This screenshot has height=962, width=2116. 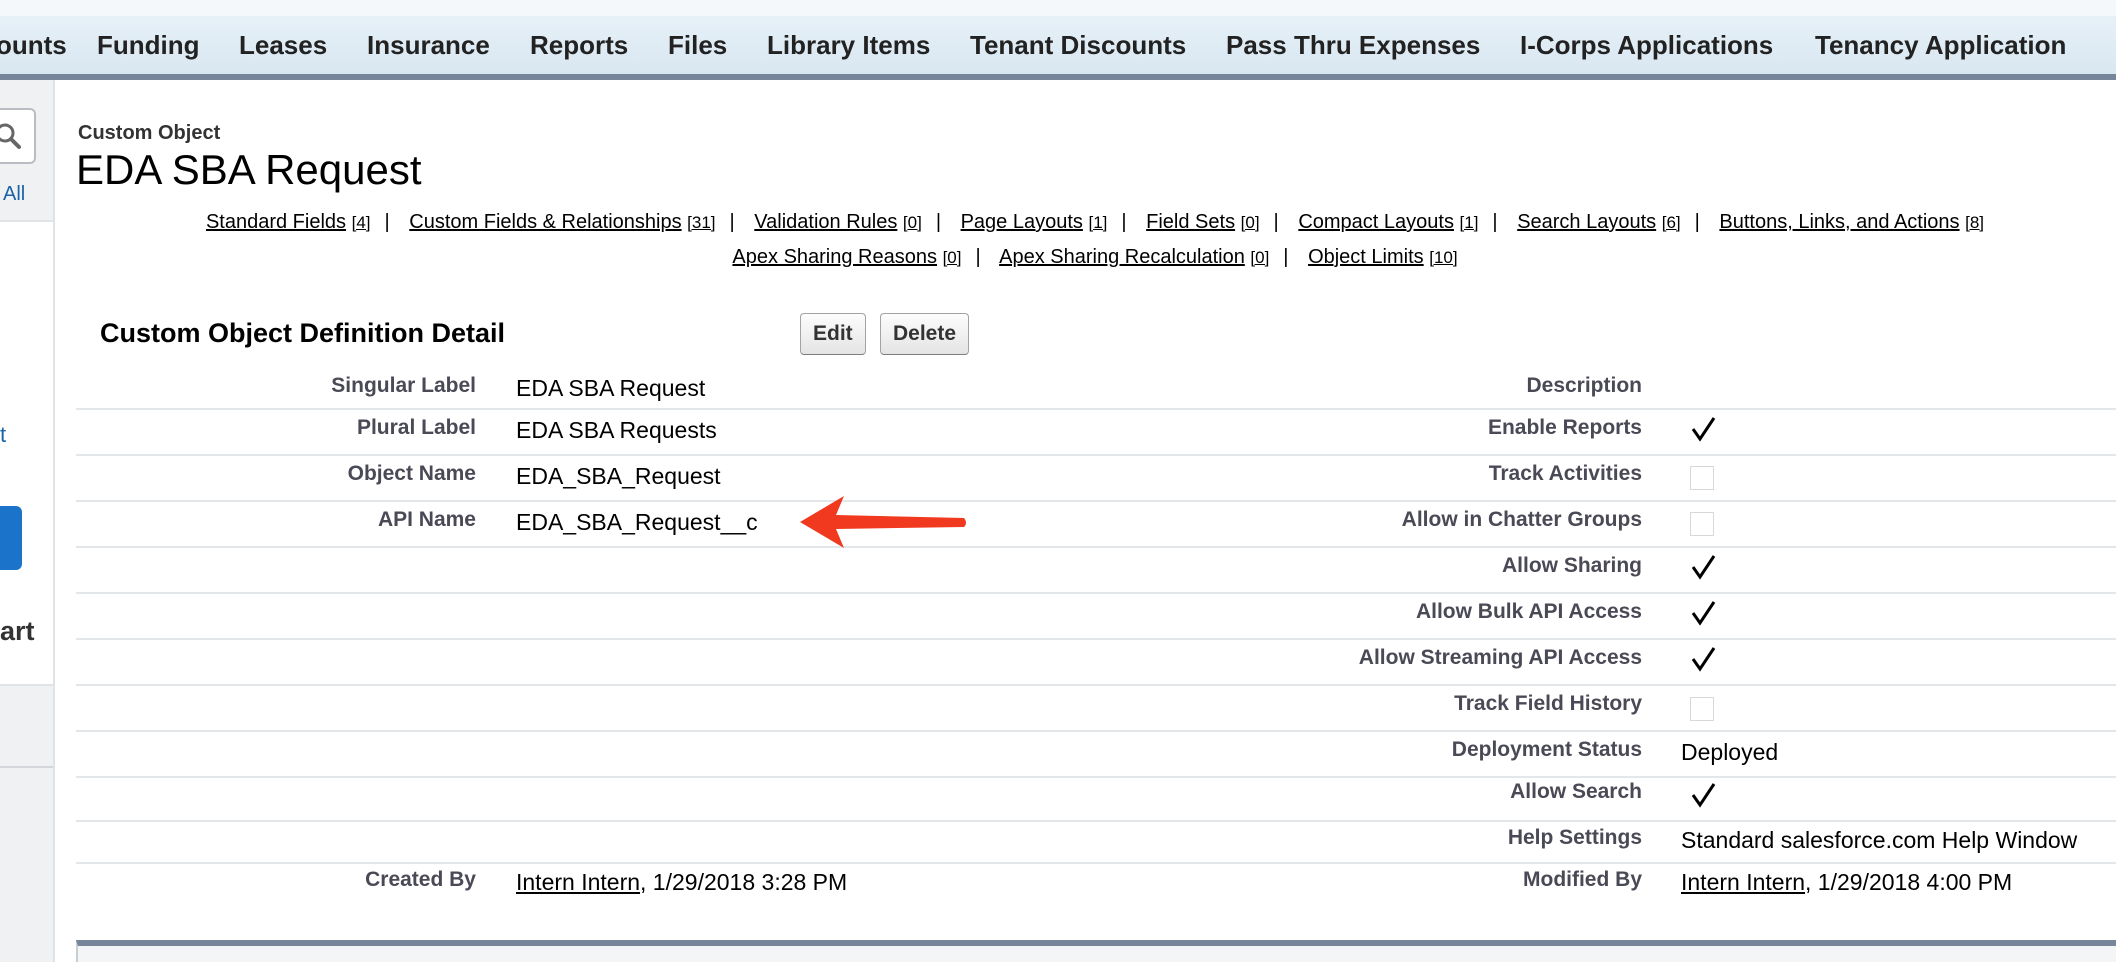 I want to click on edit-button: Edit, so click(x=833, y=334).